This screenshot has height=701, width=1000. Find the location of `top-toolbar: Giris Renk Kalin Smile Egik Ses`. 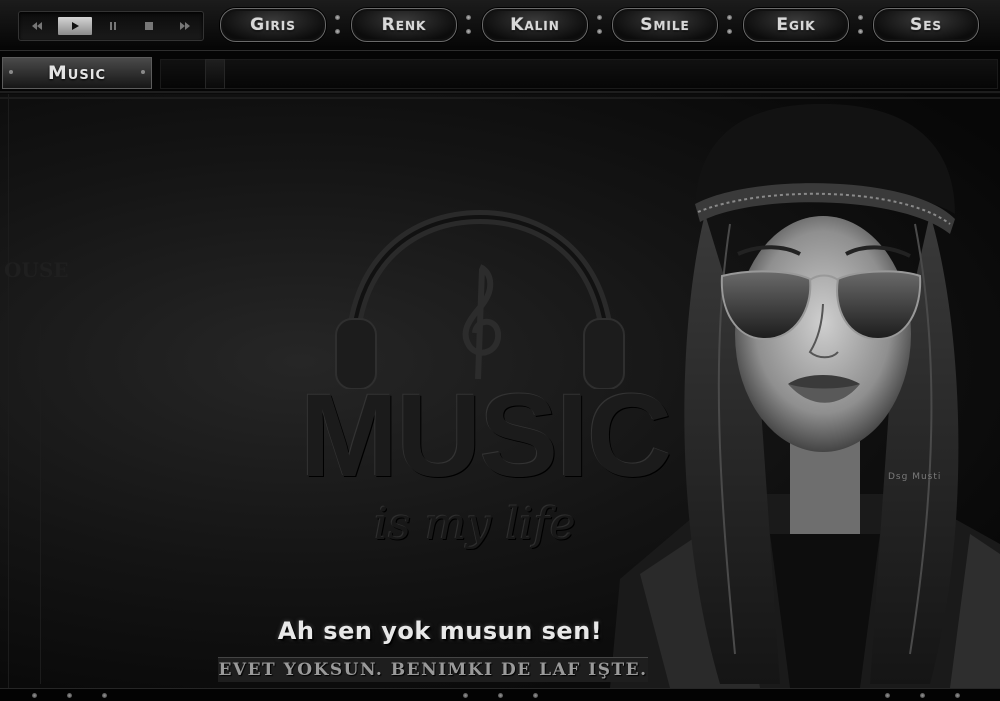

top-toolbar: Giris Renk Kalin Smile Egik Ses is located at coordinates (500, 25).